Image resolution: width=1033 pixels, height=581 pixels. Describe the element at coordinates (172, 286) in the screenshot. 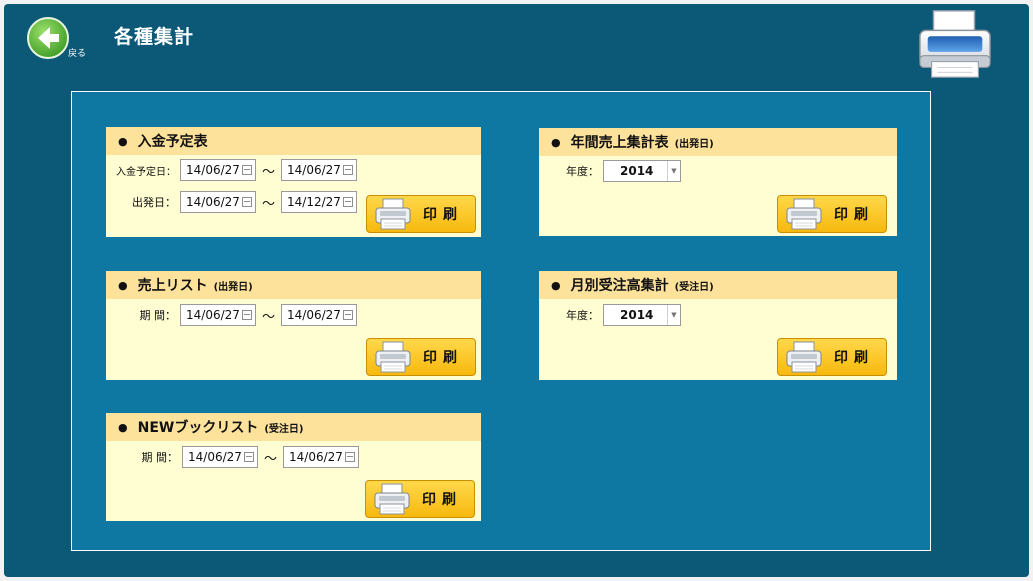

I see `panel-title: 売上リスト` at that location.